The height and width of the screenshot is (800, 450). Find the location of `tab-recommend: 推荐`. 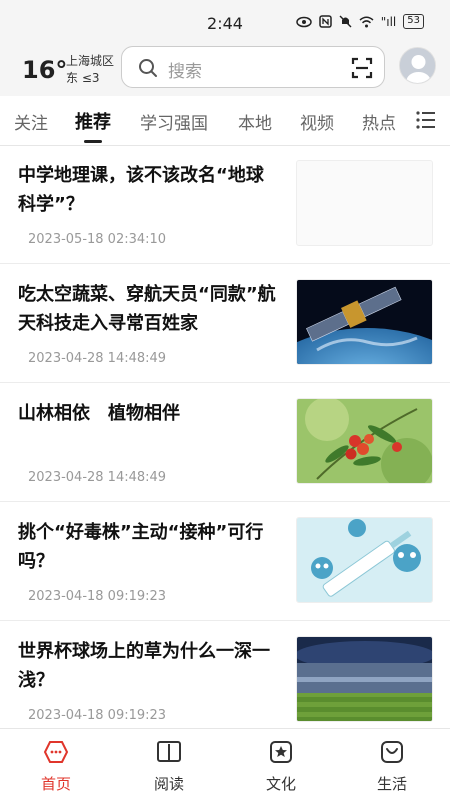

tab-recommend: 推荐 is located at coordinates (93, 121).